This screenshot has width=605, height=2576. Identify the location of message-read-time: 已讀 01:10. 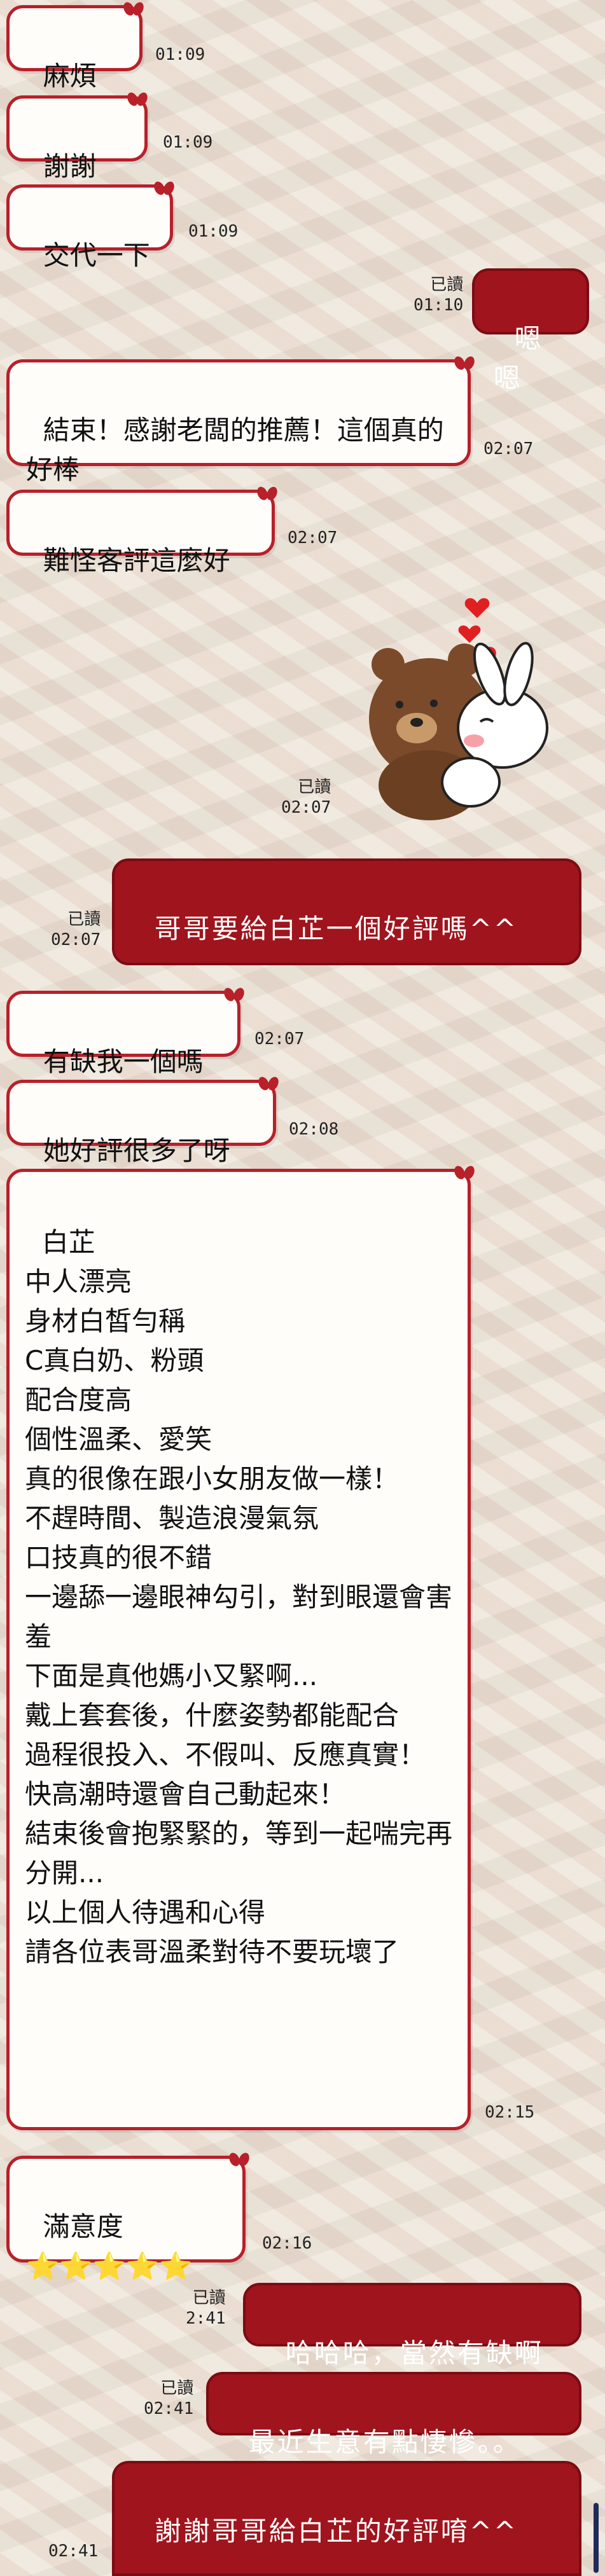
(439, 295).